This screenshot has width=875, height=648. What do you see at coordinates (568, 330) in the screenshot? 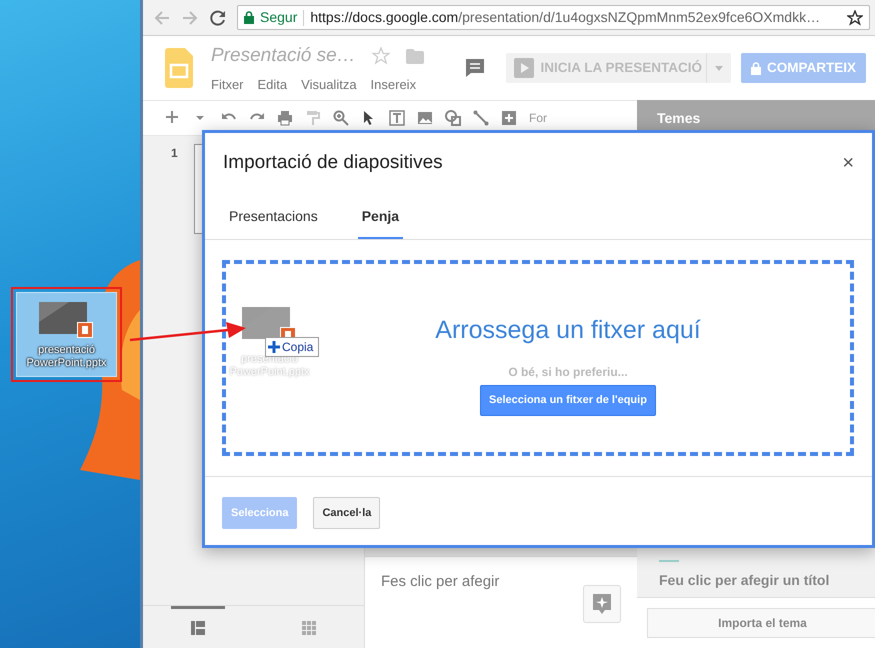
I see `drop-zone-title: Arrossega un fitxer aquí` at bounding box center [568, 330].